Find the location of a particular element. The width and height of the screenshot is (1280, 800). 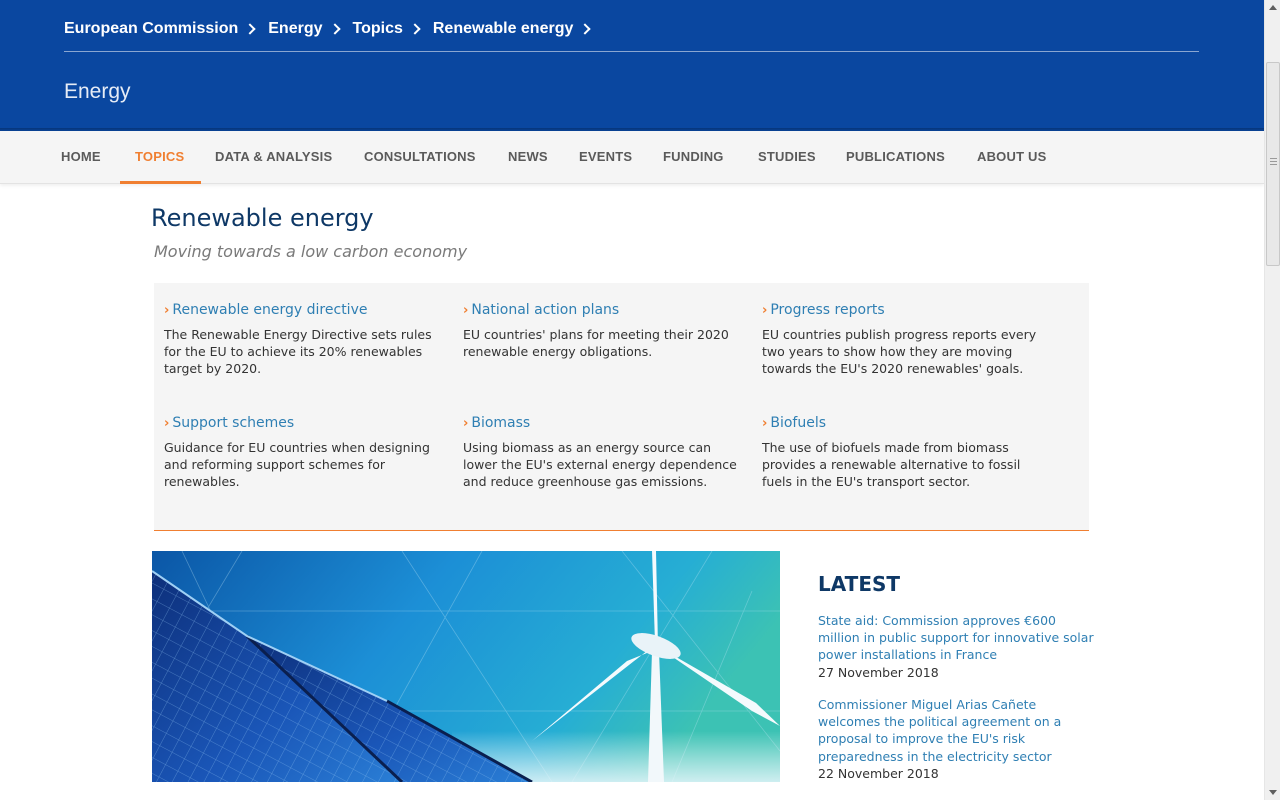

nav-home: HOME is located at coordinates (81, 157).